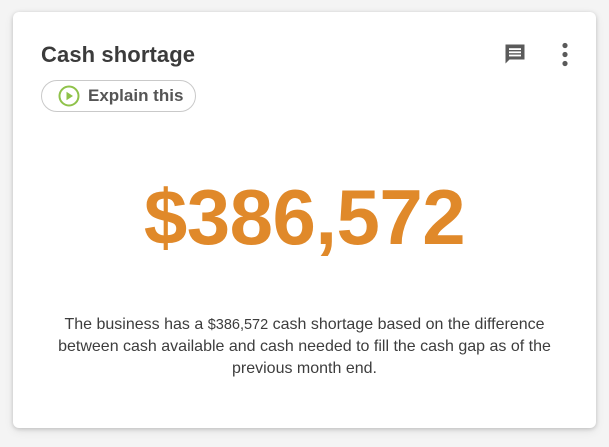 This screenshot has width=609, height=447. What do you see at coordinates (565, 55) in the screenshot?
I see `more-vertical-icon` at bounding box center [565, 55].